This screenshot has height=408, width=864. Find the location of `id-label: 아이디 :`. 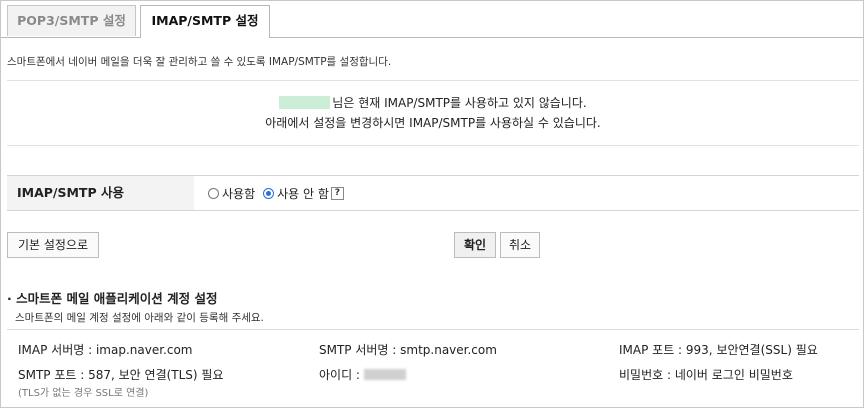

id-label: 아이디 : is located at coordinates (339, 375).